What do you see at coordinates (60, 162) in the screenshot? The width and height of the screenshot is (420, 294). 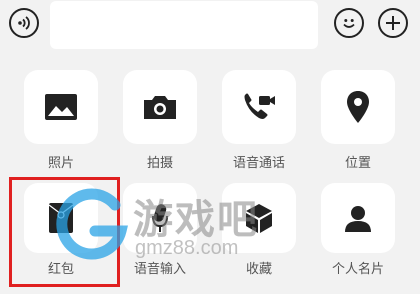 I see `panel-item-label: 照片` at bounding box center [60, 162].